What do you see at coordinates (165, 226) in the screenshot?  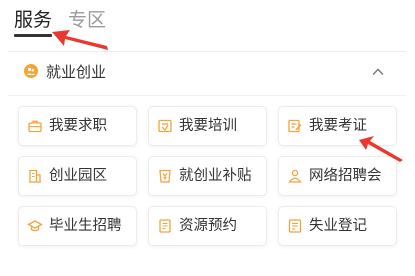 I see `document-icon` at bounding box center [165, 226].